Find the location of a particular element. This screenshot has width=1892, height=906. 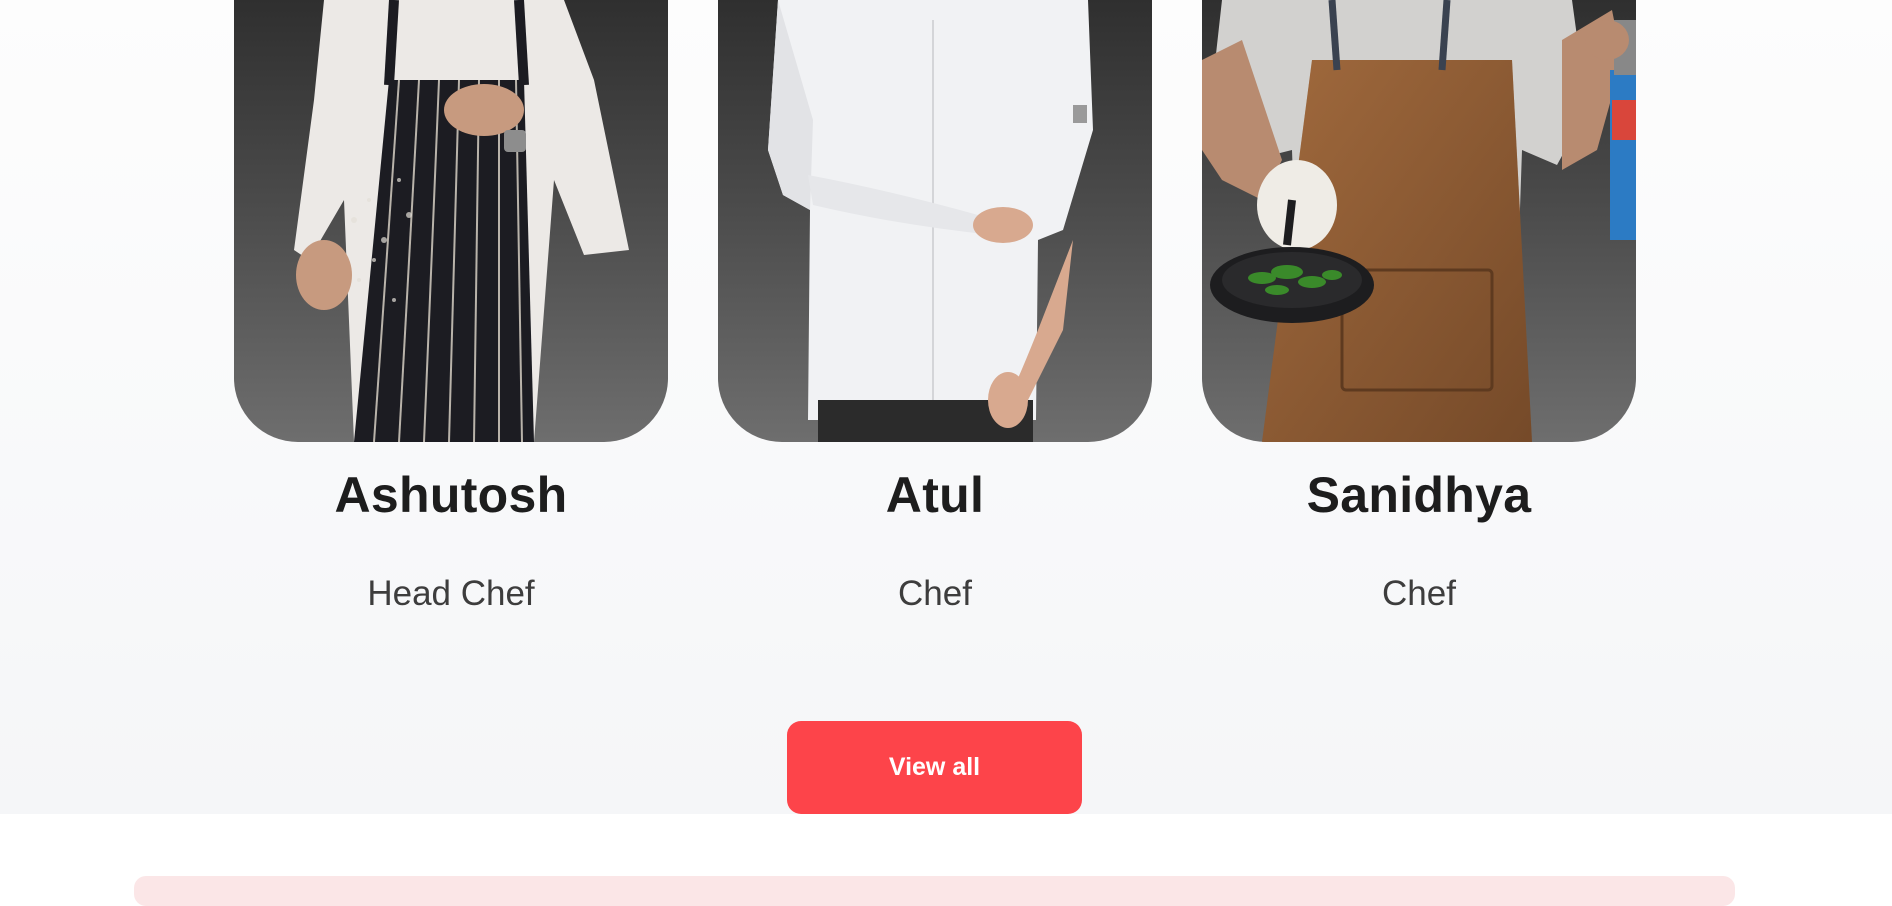

chef-photo-ashutosh is located at coordinates (451, 221).